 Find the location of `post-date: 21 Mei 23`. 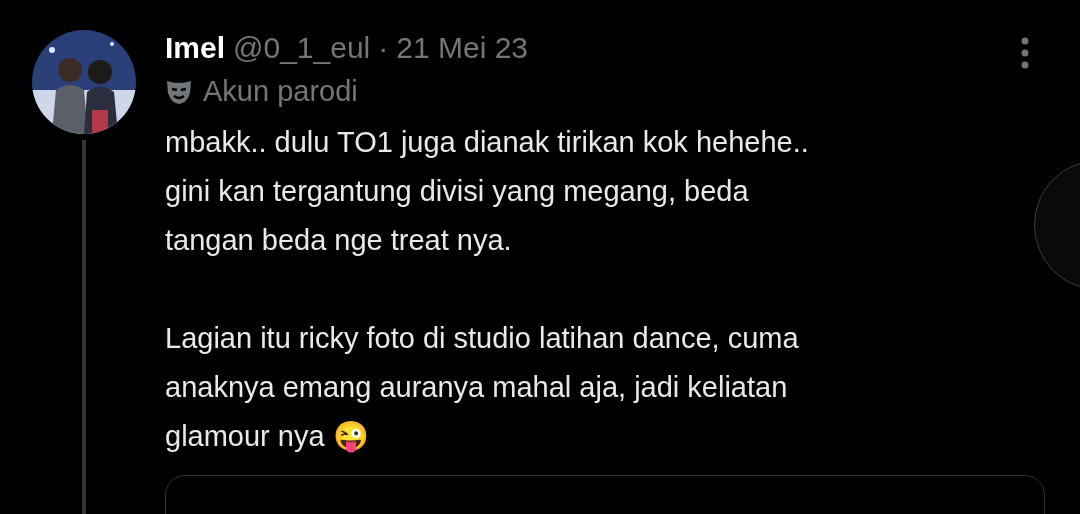

post-date: 21 Mei 23 is located at coordinates (462, 48).